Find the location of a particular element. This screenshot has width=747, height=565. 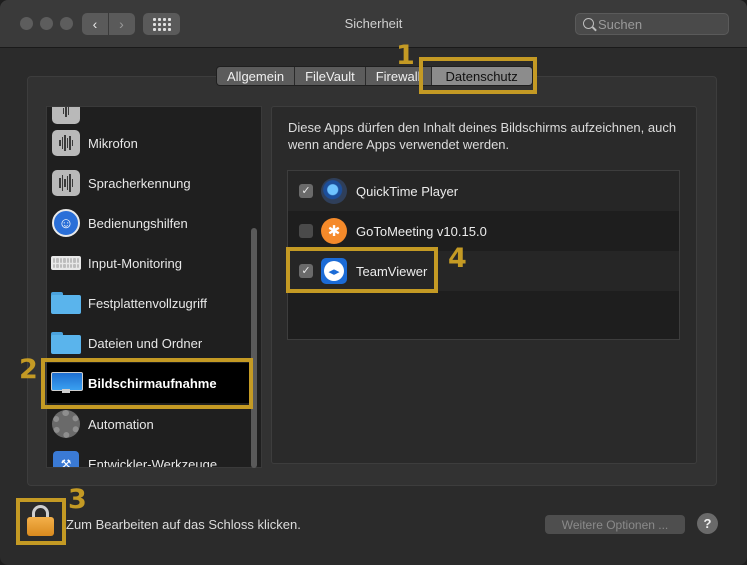

app-name: QuickTime Player is located at coordinates (407, 191).